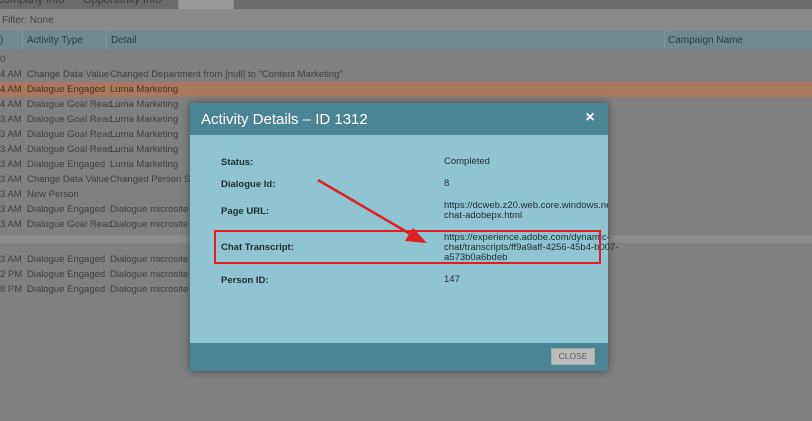  Describe the element at coordinates (452, 279) in the screenshot. I see `person-id-value: 147` at that location.